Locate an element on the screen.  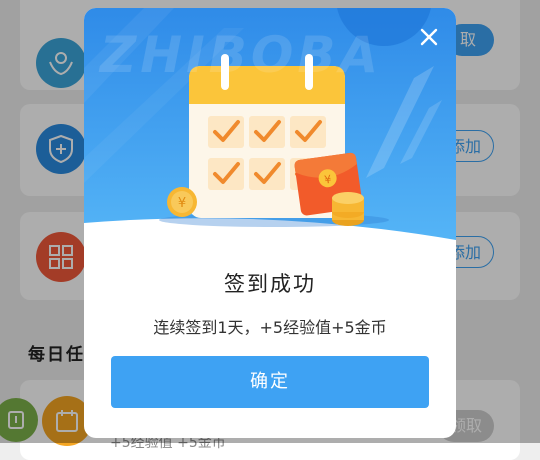
dialog-title: 签到成功 is located at coordinates (270, 284).